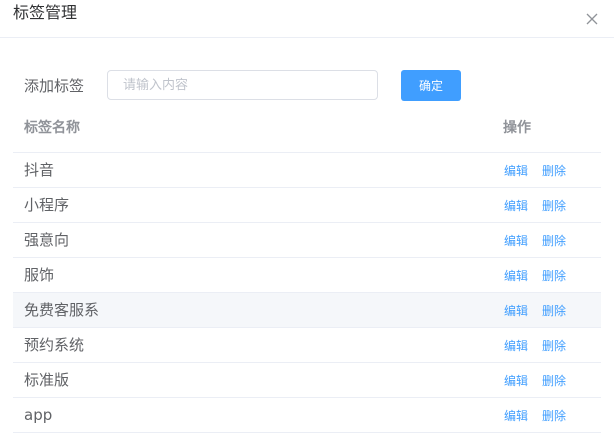 This screenshot has width=614, height=434. What do you see at coordinates (592, 19) in the screenshot?
I see `close-icon` at bounding box center [592, 19].